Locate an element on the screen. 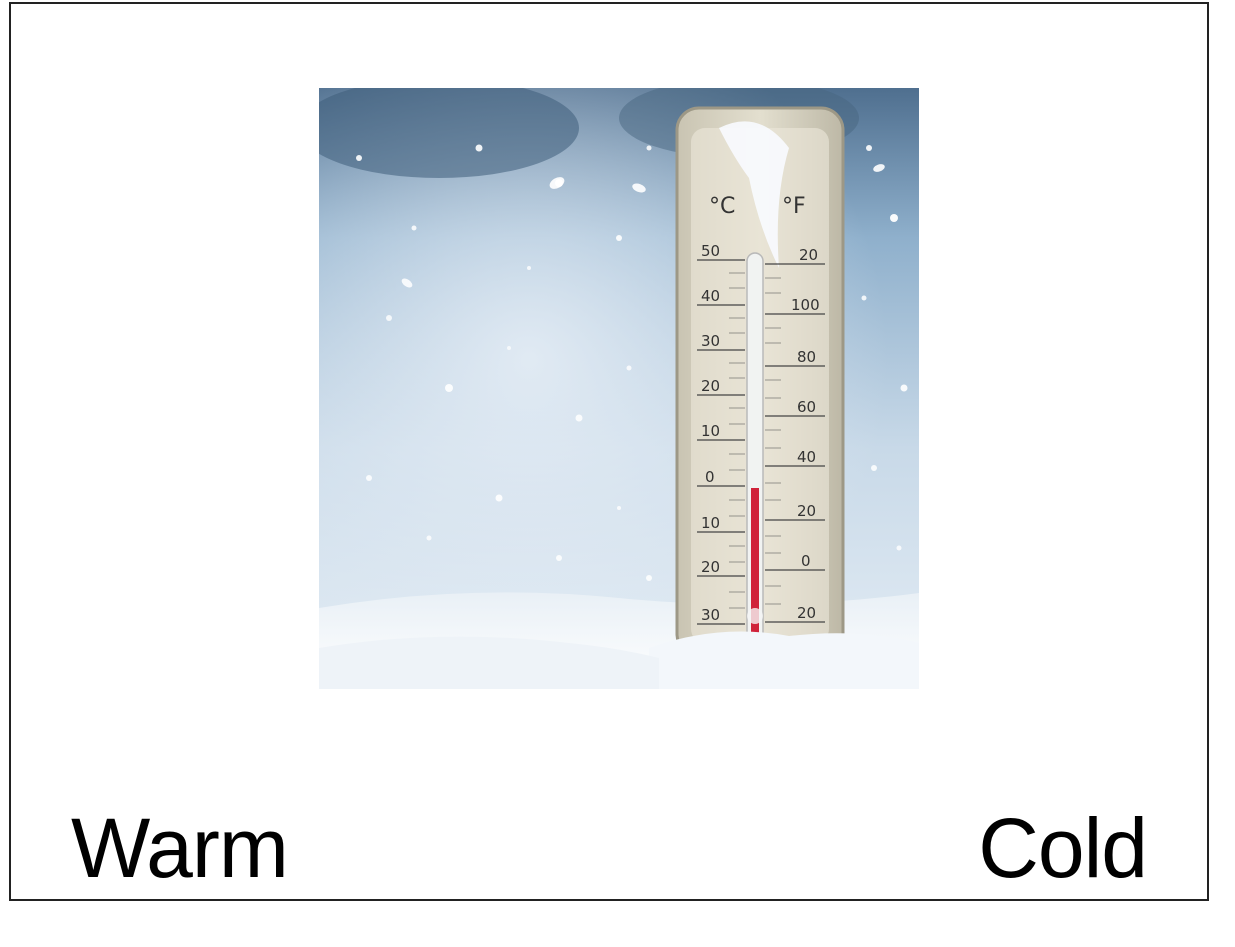 This screenshot has width=1235, height=947. svg-text: 100 is located at coordinates (805, 305).